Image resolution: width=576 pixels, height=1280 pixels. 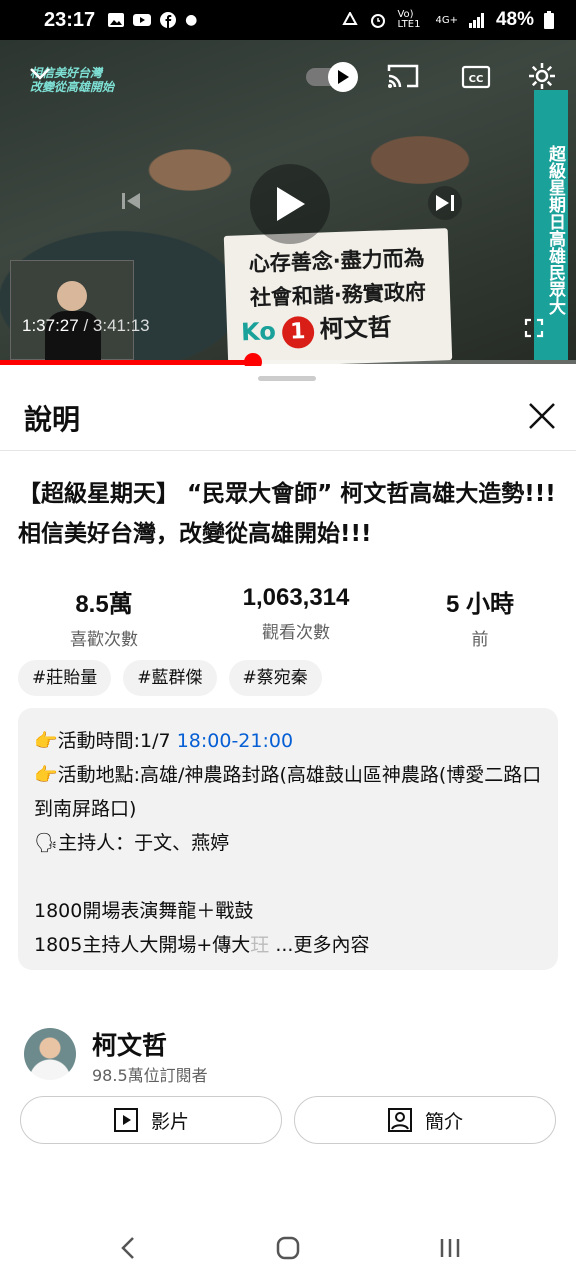 What do you see at coordinates (132, 843) in the screenshot?
I see `description-line: 🗣主持人：于文、燕婷` at bounding box center [132, 843].